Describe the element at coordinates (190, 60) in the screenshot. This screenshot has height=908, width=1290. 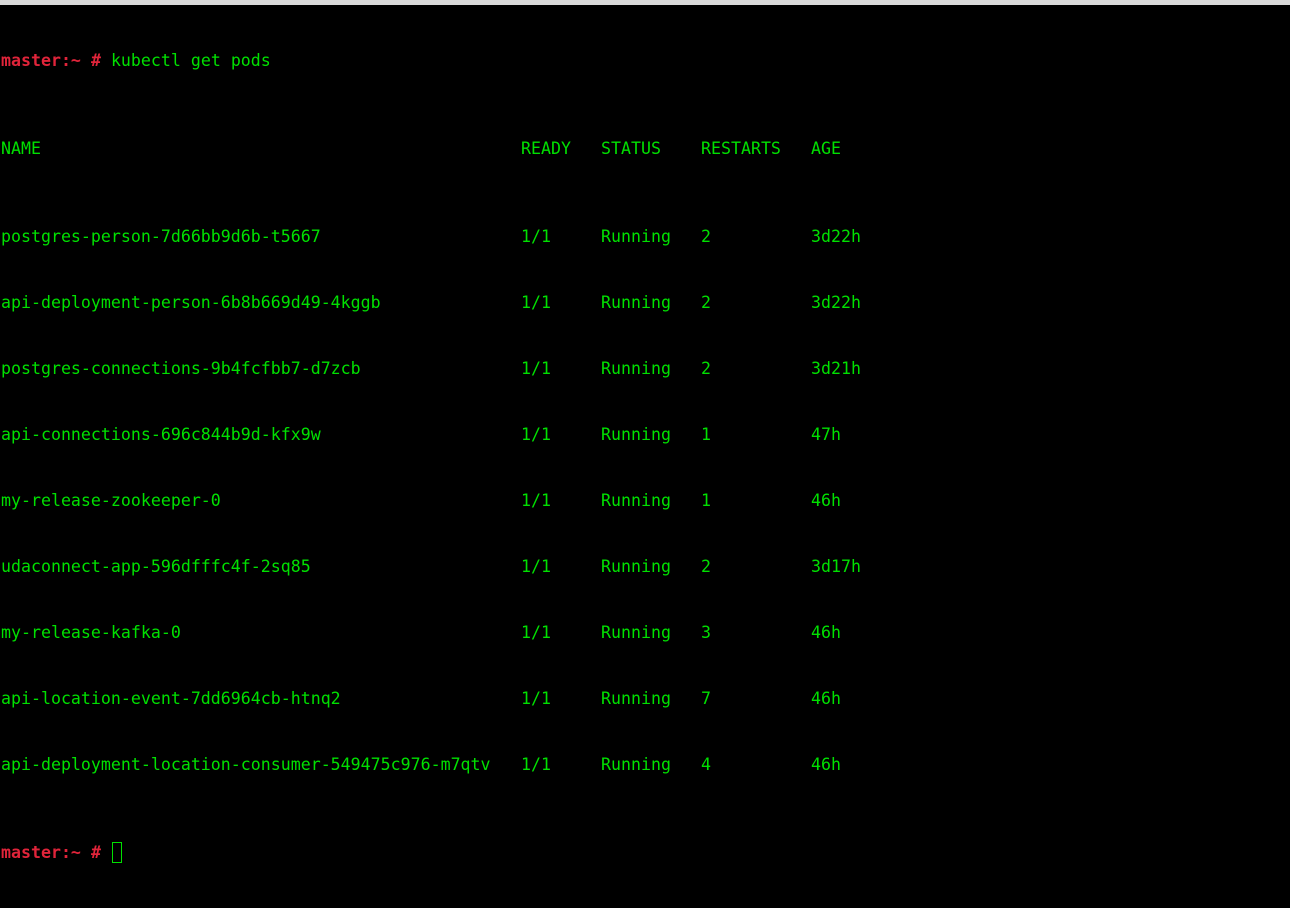
I see `command-text: kubectl get pods` at that location.